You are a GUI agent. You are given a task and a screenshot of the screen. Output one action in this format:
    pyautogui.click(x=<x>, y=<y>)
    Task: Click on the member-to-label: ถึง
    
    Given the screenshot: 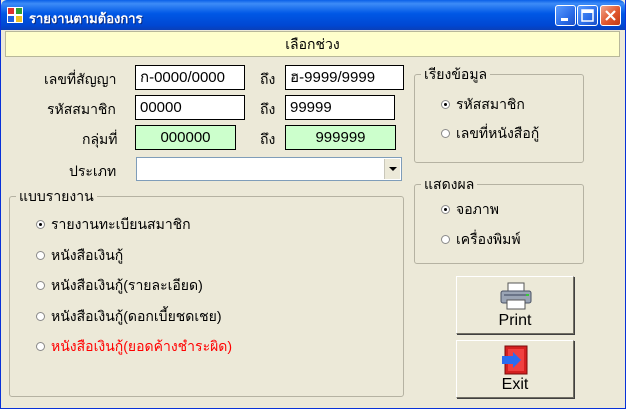 What is the action you would take?
    pyautogui.click(x=268, y=109)
    